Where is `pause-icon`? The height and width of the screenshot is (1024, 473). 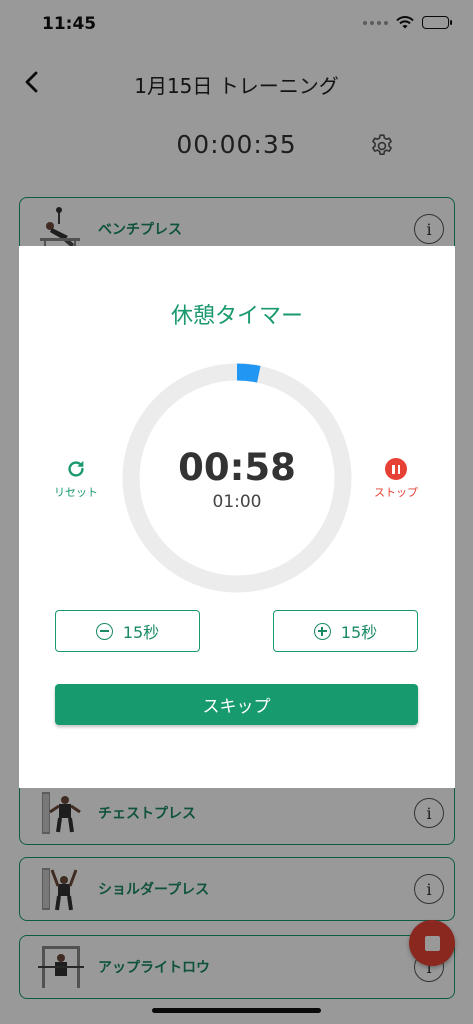
pause-icon is located at coordinates (396, 469).